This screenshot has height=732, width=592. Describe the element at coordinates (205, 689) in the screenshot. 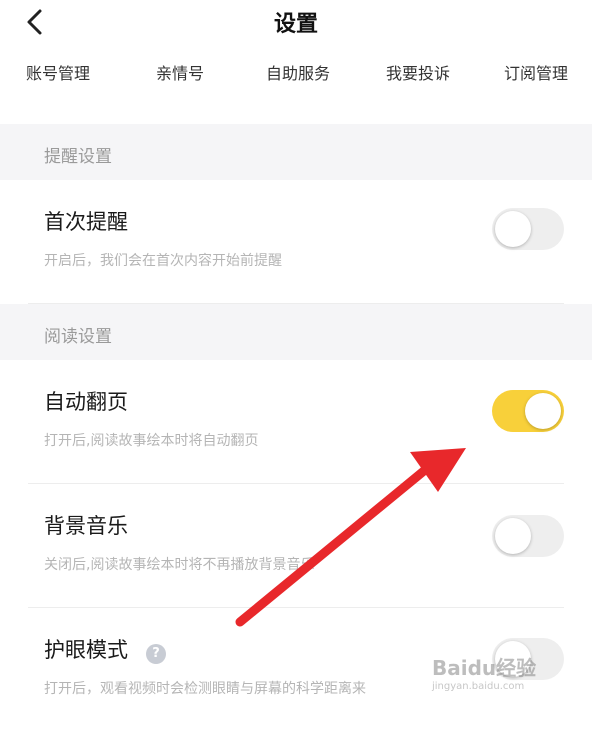

I see `setting-description: 打开后，观看视频时会检测眼睛与屏幕的科学距离来` at that location.